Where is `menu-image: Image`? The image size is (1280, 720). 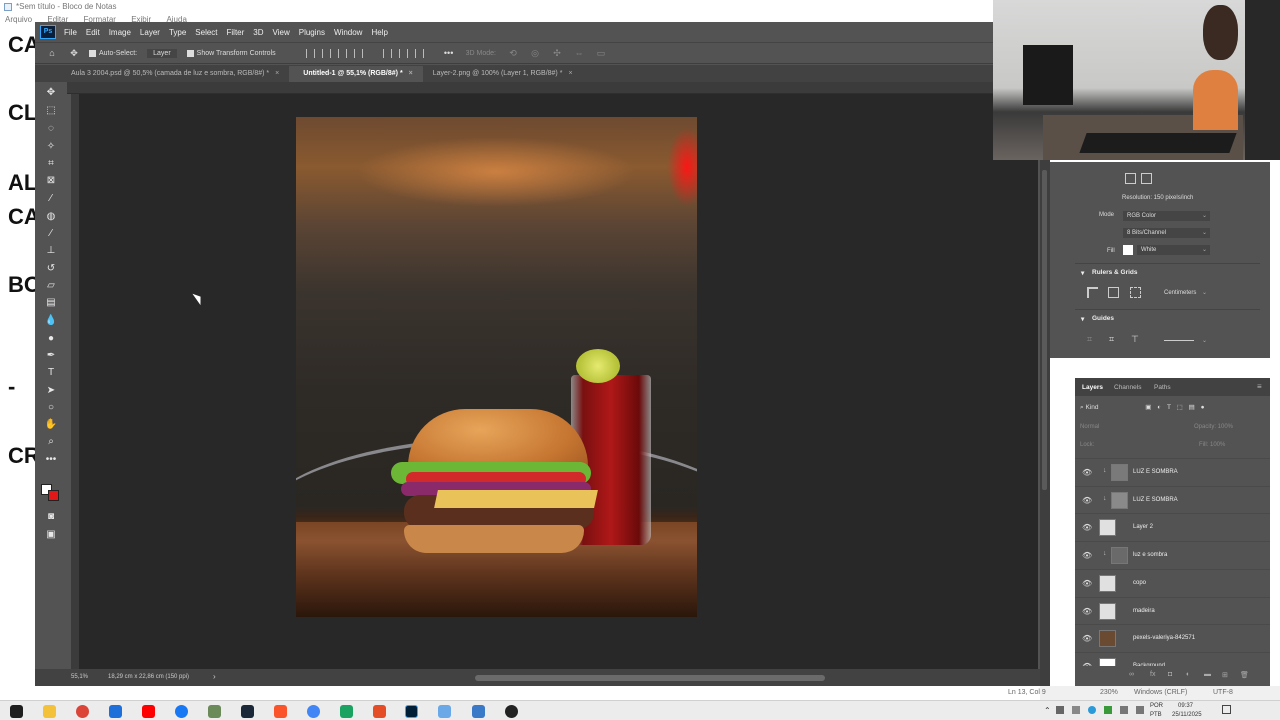 menu-image: Image is located at coordinates (120, 32).